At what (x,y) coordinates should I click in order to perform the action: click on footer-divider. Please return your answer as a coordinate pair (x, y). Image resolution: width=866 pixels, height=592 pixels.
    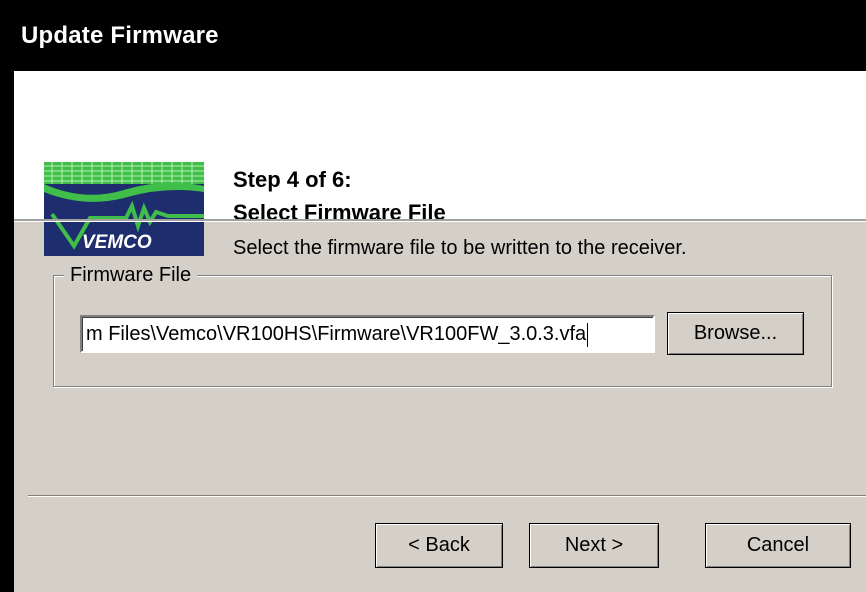
    Looking at the image, I should click on (447, 496).